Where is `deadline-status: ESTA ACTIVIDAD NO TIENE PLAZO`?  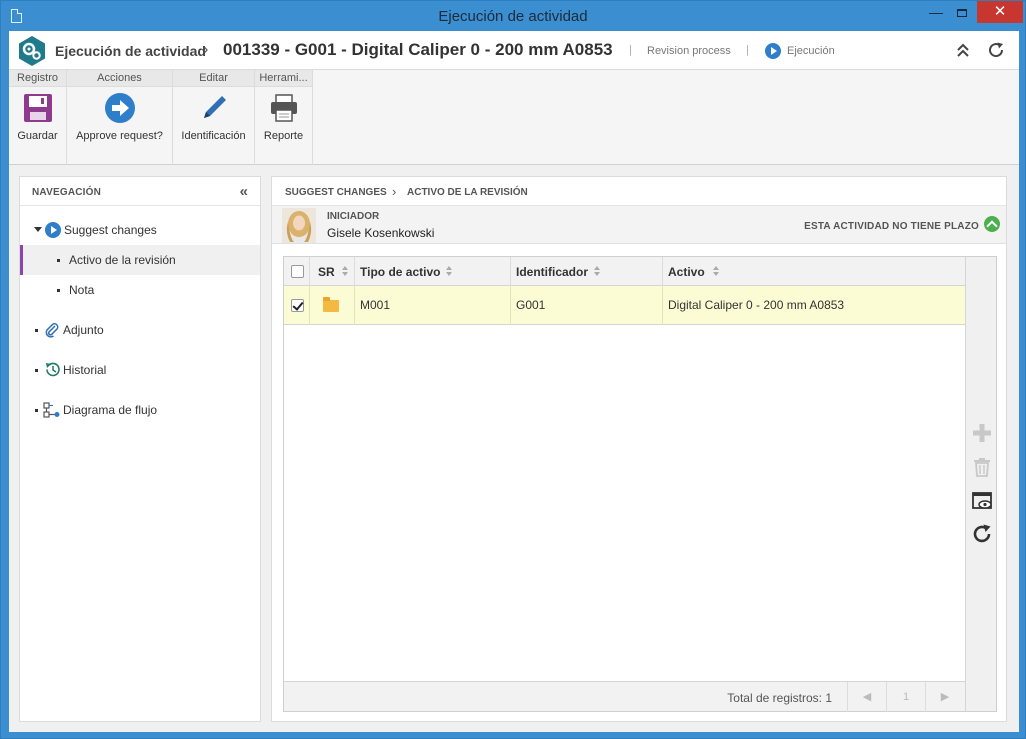
deadline-status: ESTA ACTIVIDAD NO TIENE PLAZO is located at coordinates (891, 226).